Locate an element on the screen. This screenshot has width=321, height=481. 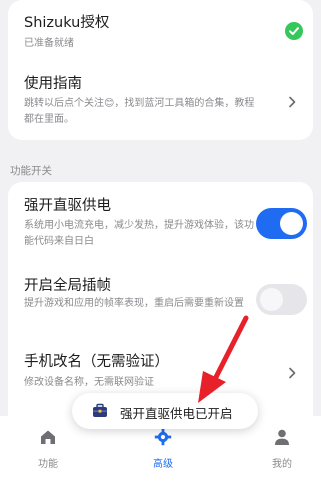
person-icon is located at coordinates (282, 439).